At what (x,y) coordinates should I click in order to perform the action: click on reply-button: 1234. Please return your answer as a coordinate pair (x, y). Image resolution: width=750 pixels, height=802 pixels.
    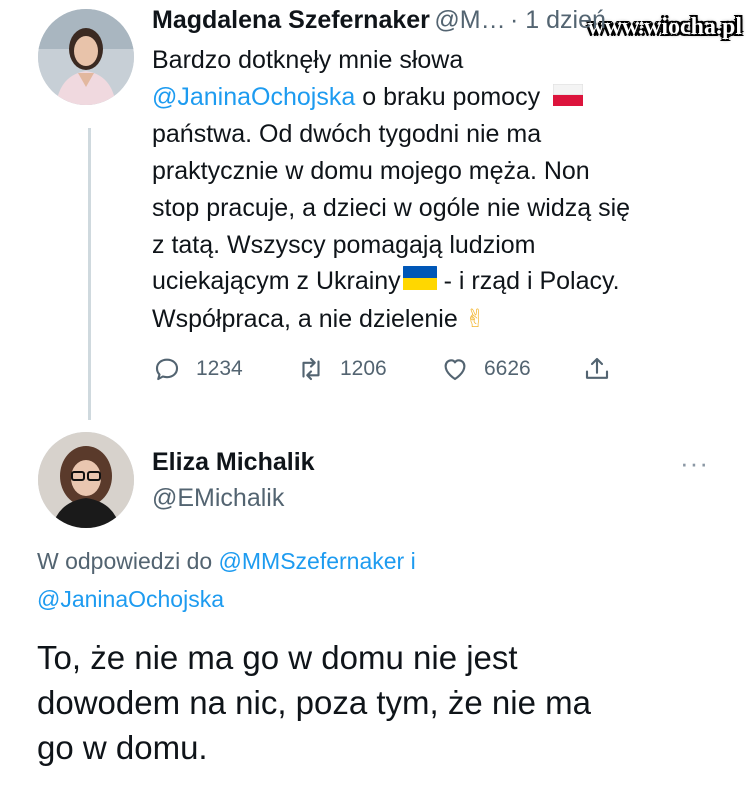
    Looking at the image, I should click on (197, 369).